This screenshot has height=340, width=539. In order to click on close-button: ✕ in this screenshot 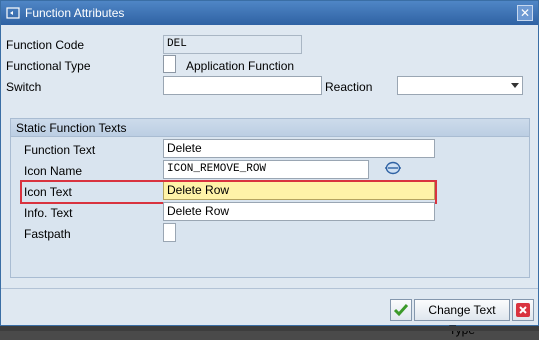, I will do `click(525, 13)`.